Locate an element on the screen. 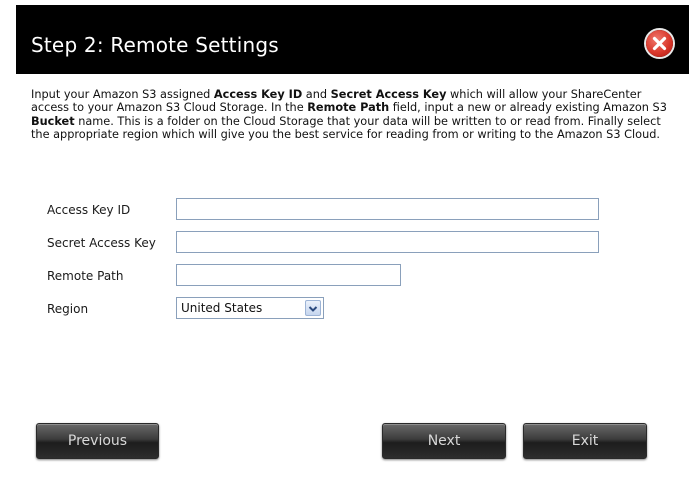 This screenshot has height=491, width=694. instructions-bold-bucket: Bucket is located at coordinates (53, 121).